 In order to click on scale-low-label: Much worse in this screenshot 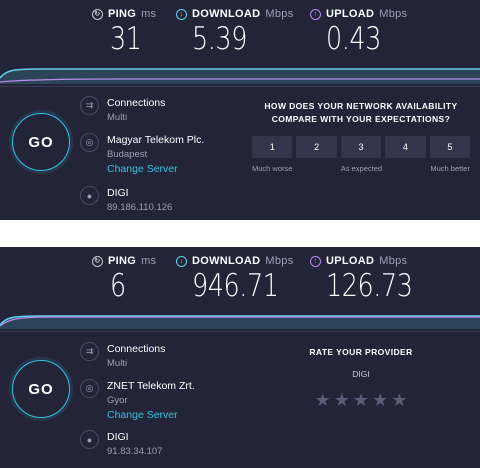, I will do `click(272, 168)`.